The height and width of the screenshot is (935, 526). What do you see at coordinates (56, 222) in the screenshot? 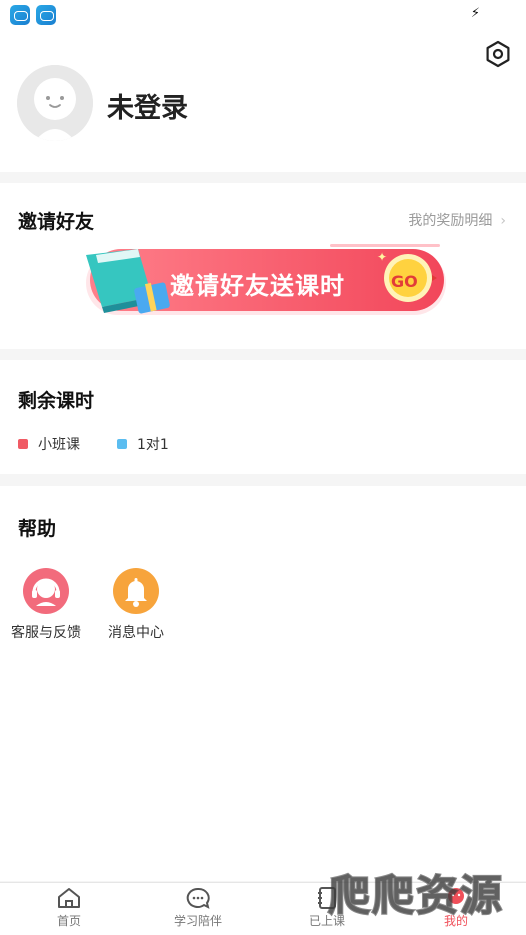
I see `invite-section-title: 邀请好友` at bounding box center [56, 222].